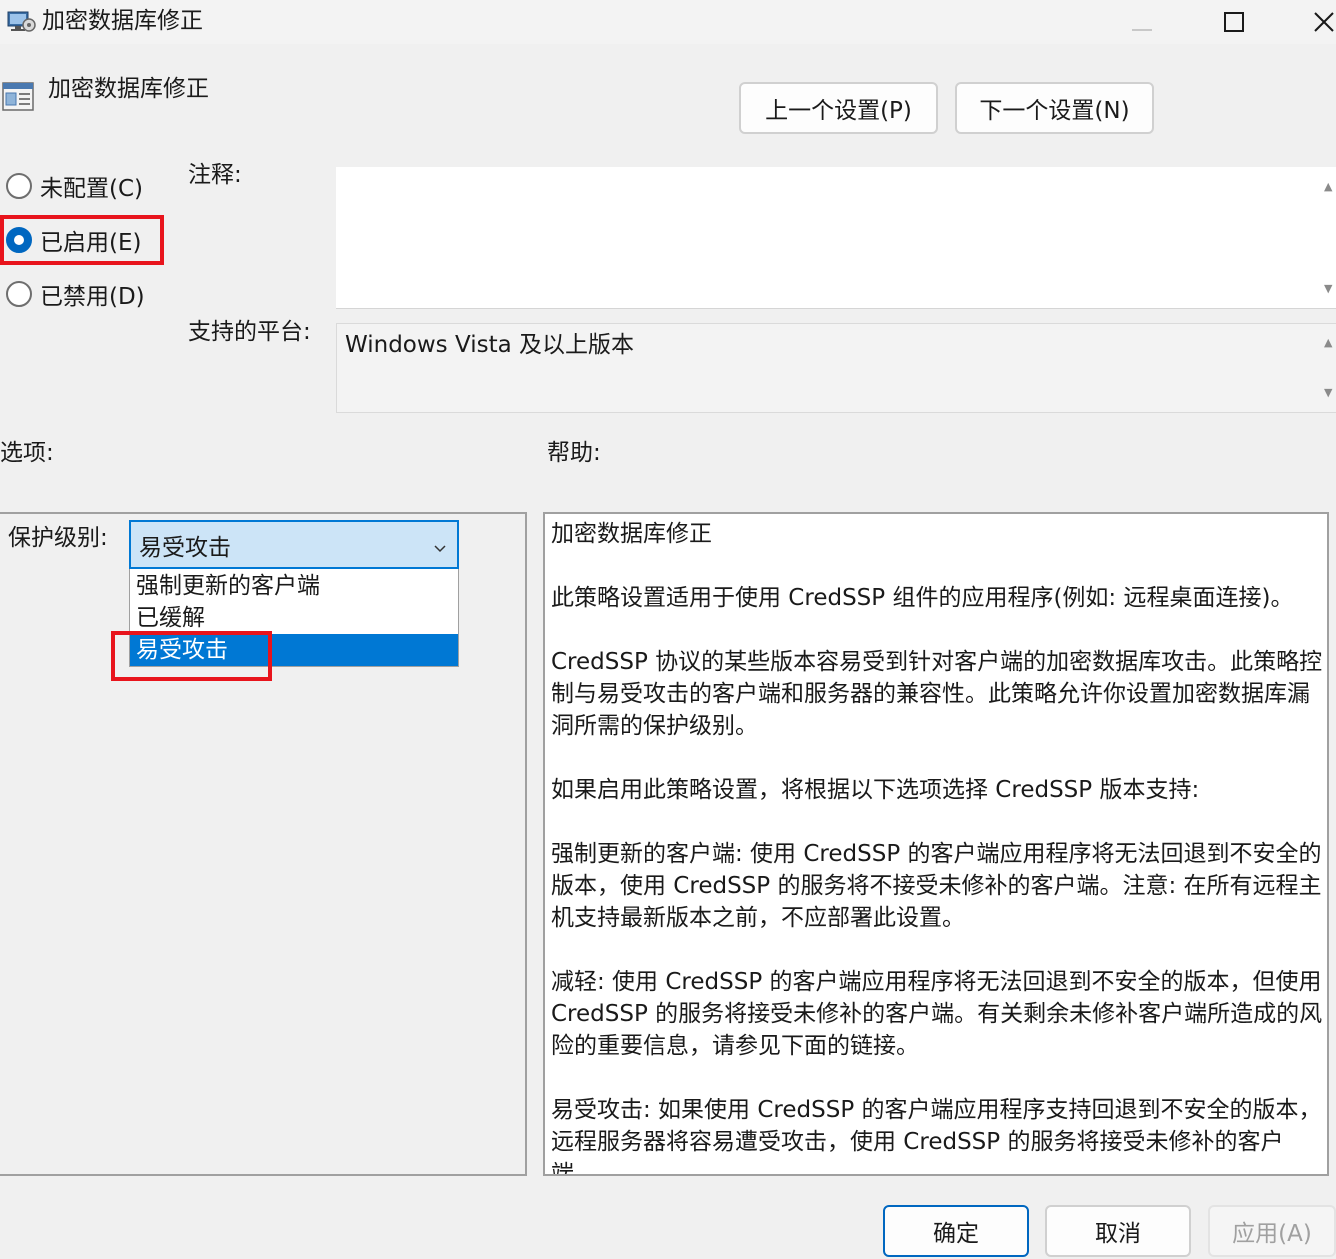 Image resolution: width=1336 pixels, height=1259 pixels. I want to click on comment-textarea, so click(836, 238).